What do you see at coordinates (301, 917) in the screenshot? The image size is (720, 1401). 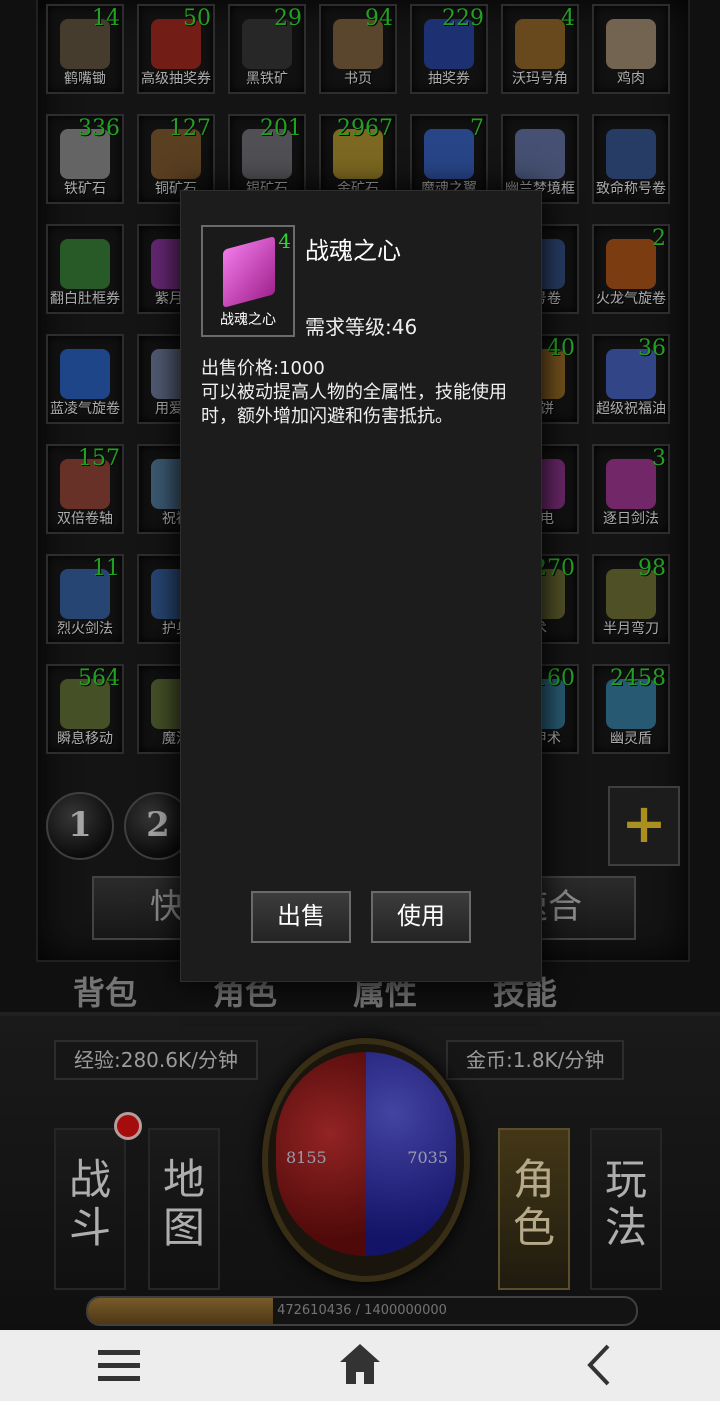 I see `sell-button: 出售` at bounding box center [301, 917].